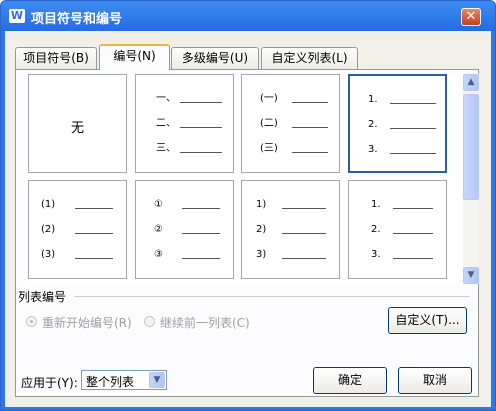  I want to click on tab-multilevel: 多级编号(U), so click(215, 58).